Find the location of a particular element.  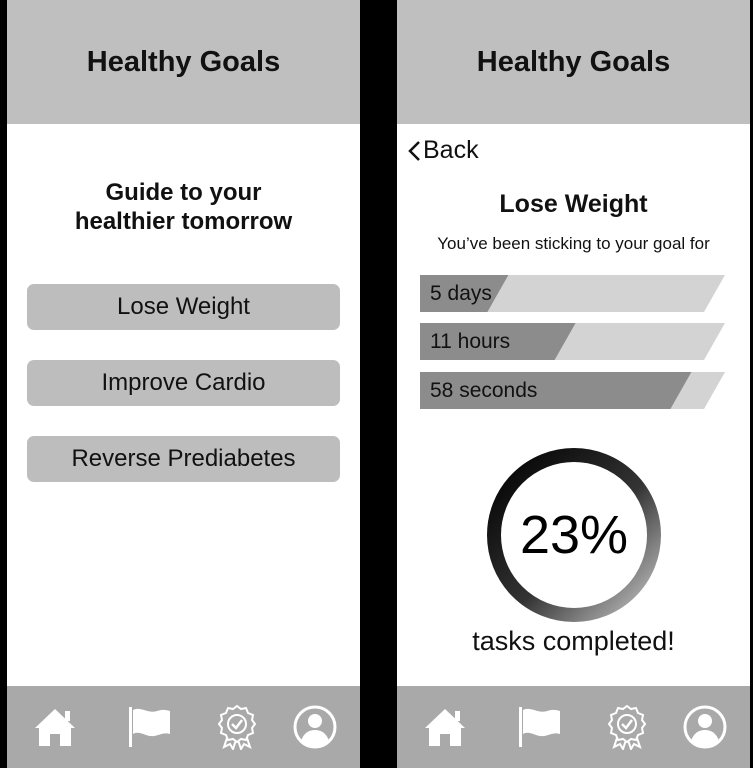

streak-label-days: 5 days is located at coordinates (461, 293).